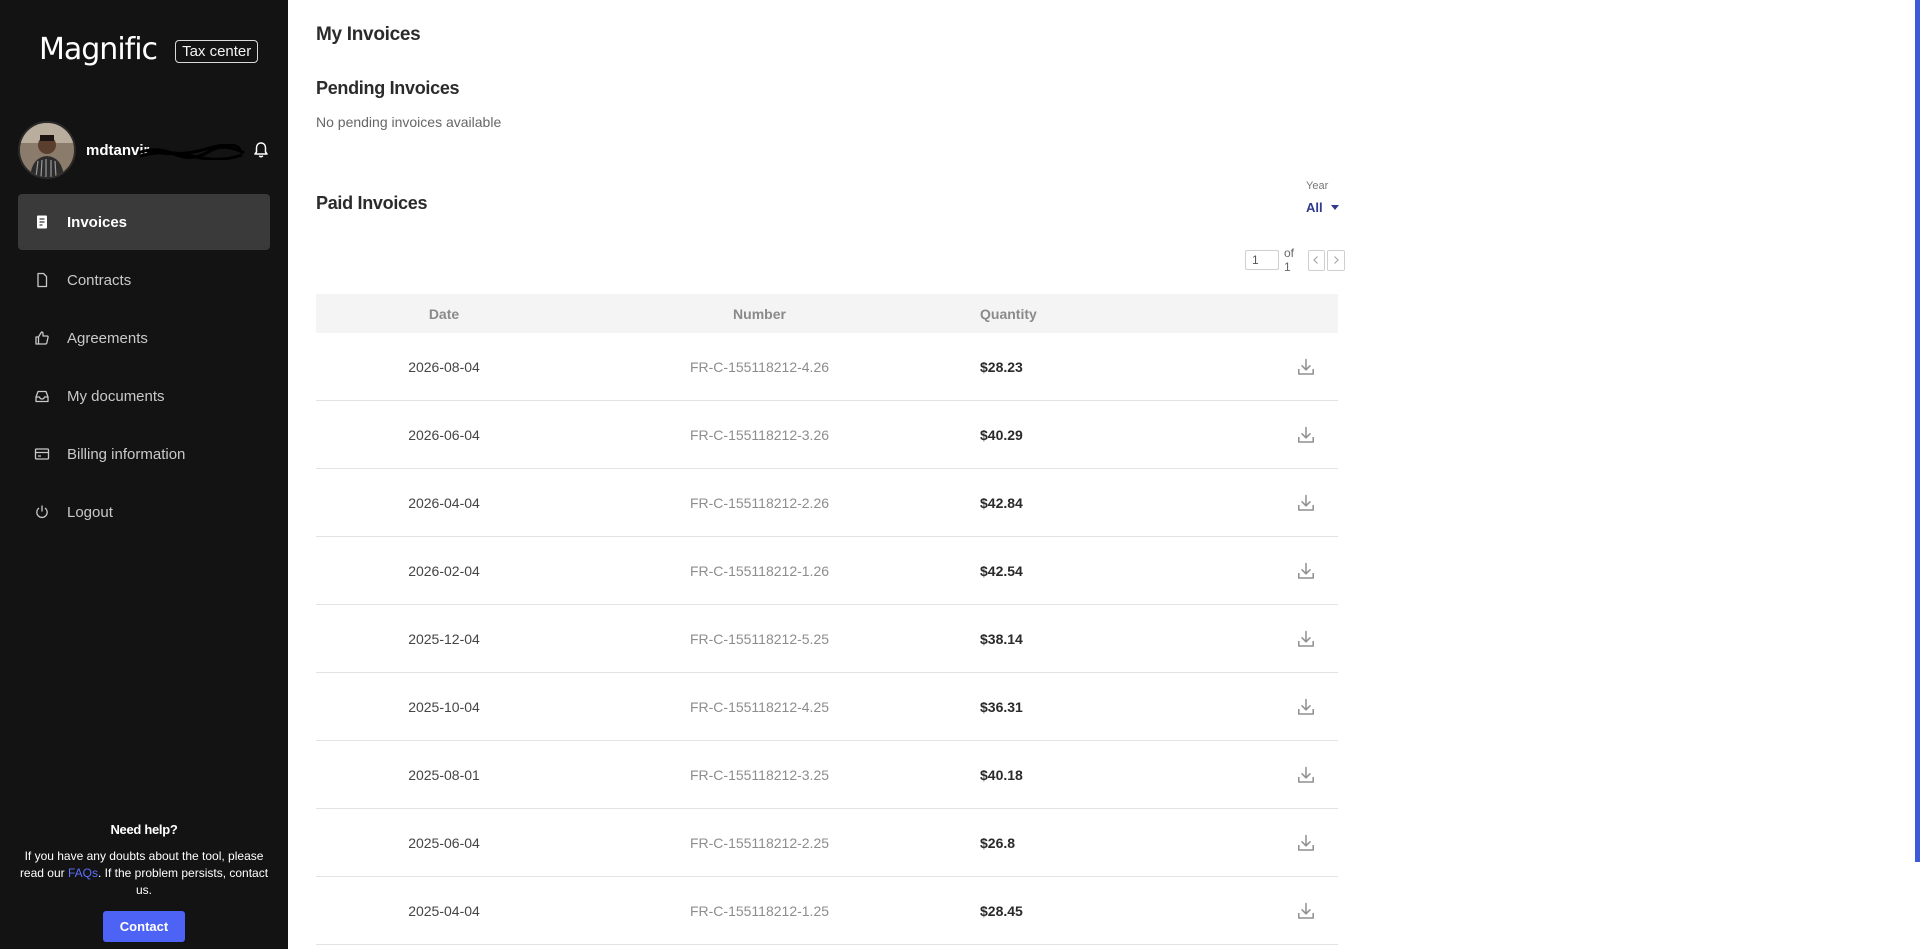 This screenshot has width=1920, height=949. Describe the element at coordinates (1001, 366) in the screenshot. I see `invoice-quantity: $28.23` at that location.